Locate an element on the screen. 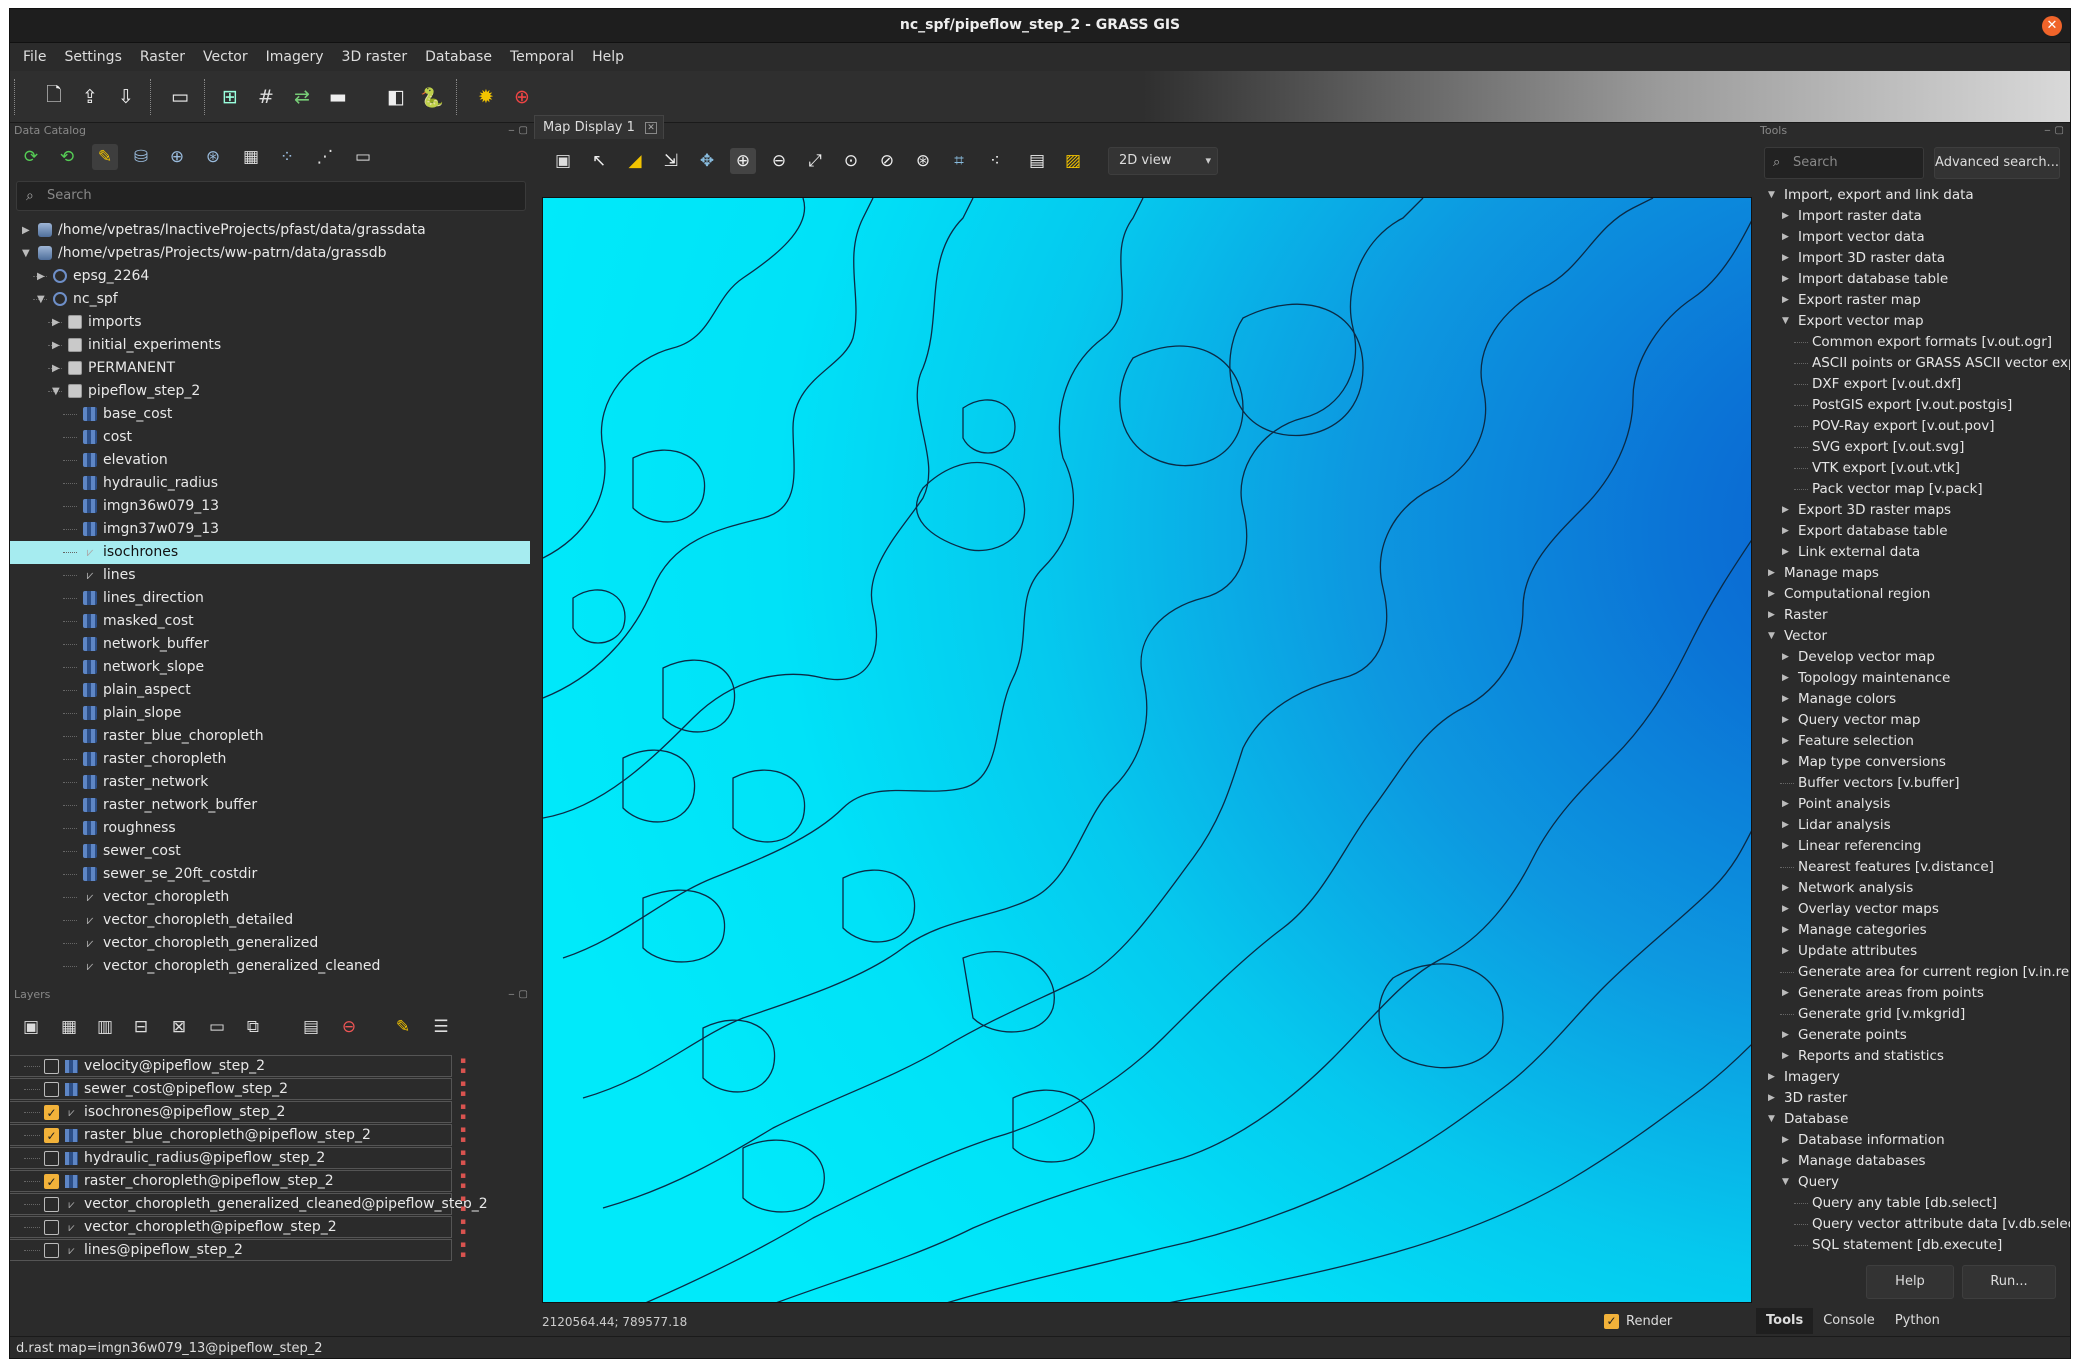 The width and height of the screenshot is (2080, 1367). add-grass-db-icon: ⛁ is located at coordinates (141, 157).